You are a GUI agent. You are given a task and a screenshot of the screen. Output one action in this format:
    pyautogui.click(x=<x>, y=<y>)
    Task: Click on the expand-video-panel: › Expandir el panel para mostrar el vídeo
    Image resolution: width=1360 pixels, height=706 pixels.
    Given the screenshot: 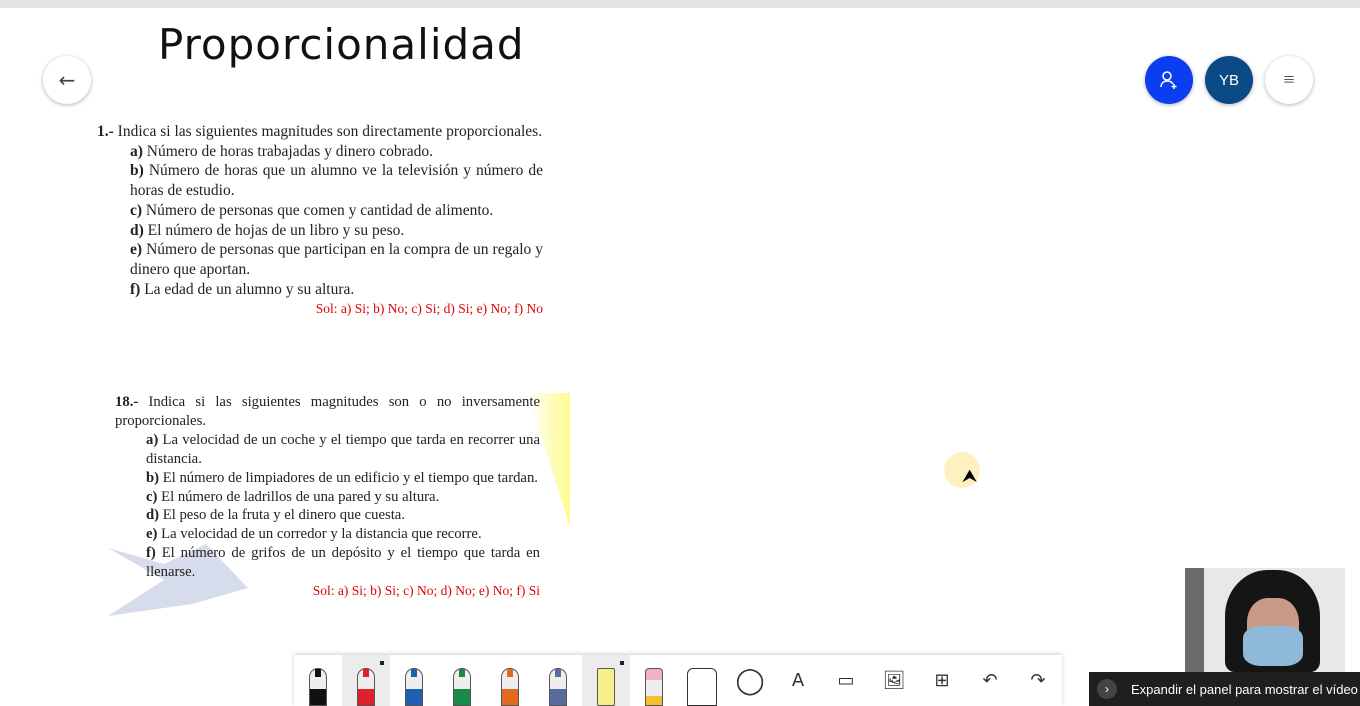 What is the action you would take?
    pyautogui.click(x=1224, y=689)
    